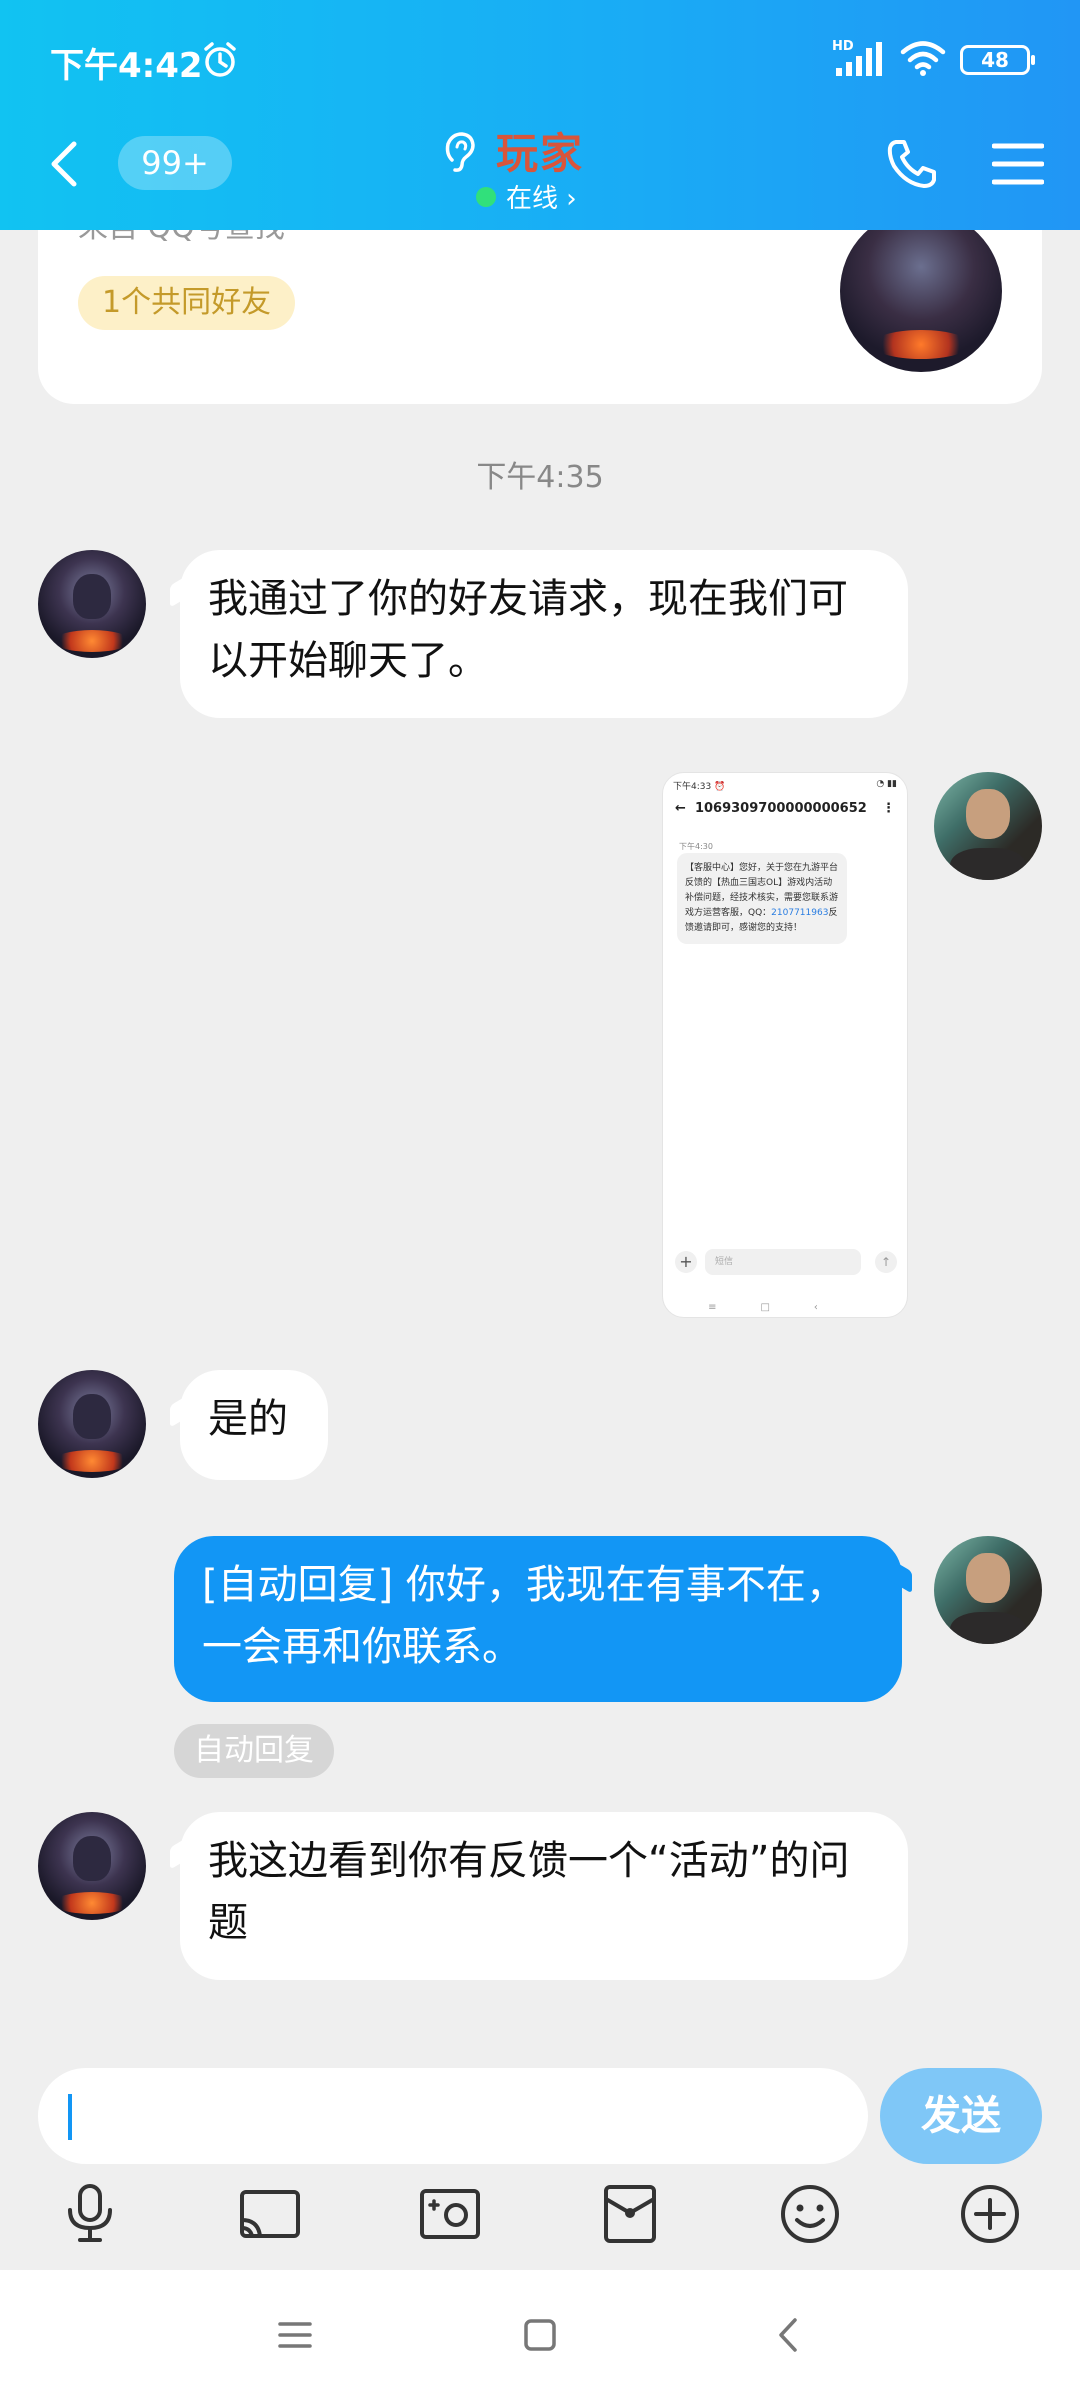 The height and width of the screenshot is (2400, 1080). I want to click on battery-indicator: 48, so click(997, 60).